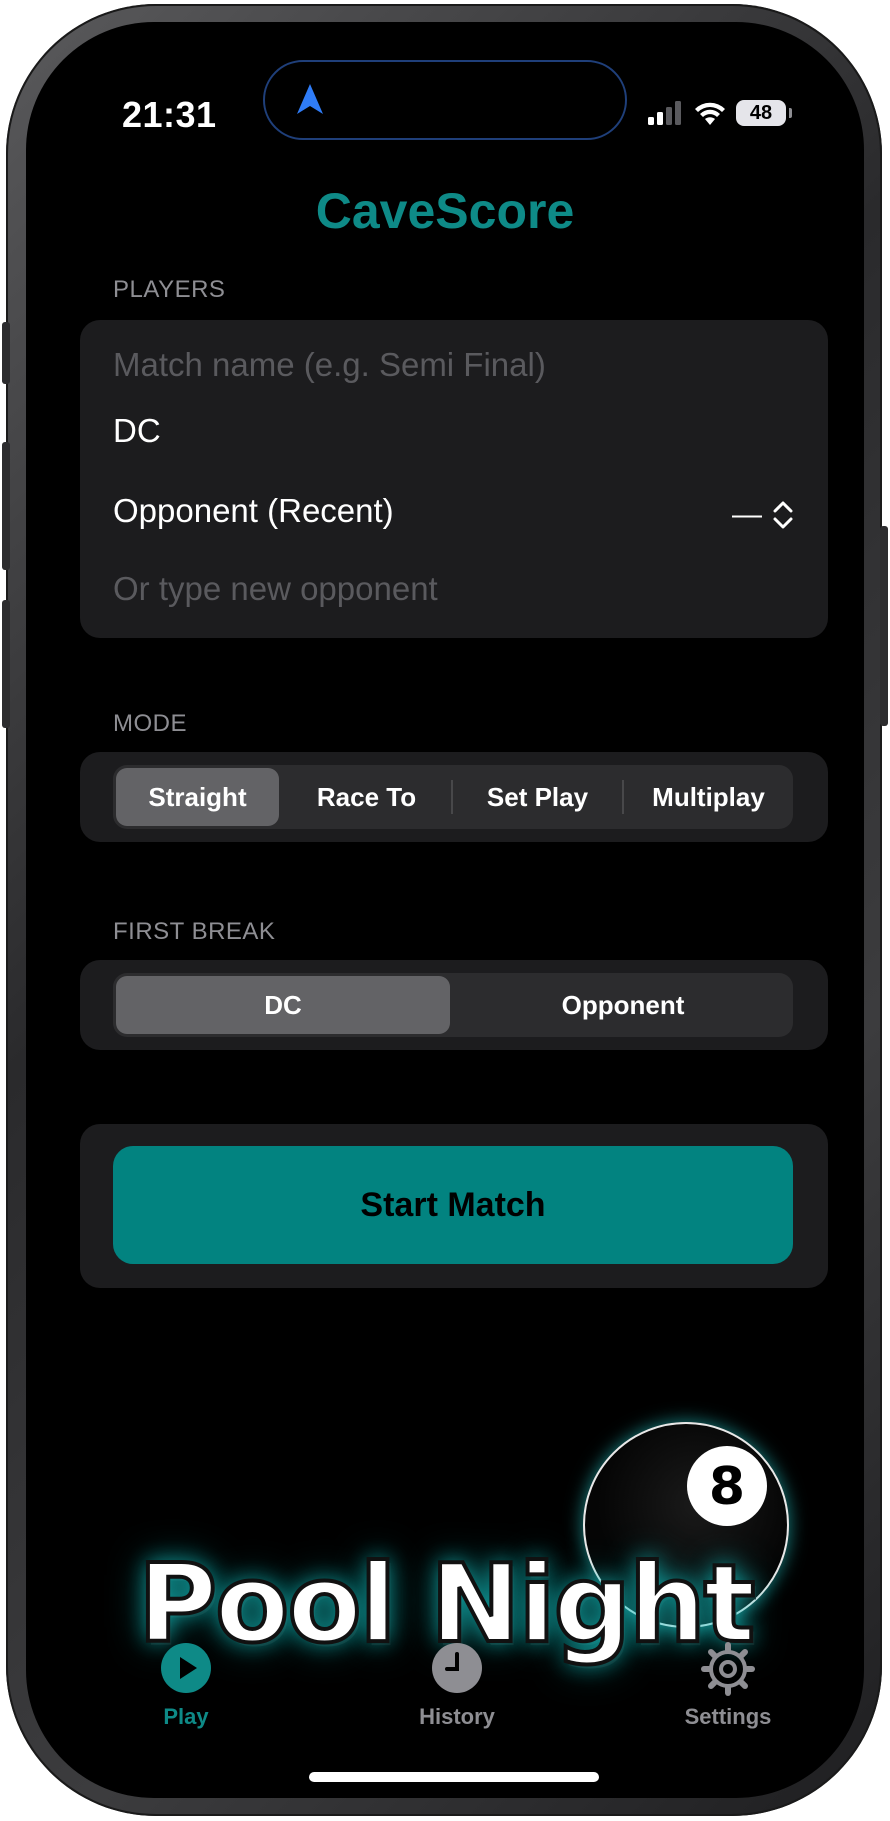  What do you see at coordinates (6, 353) in the screenshot?
I see `action-button` at bounding box center [6, 353].